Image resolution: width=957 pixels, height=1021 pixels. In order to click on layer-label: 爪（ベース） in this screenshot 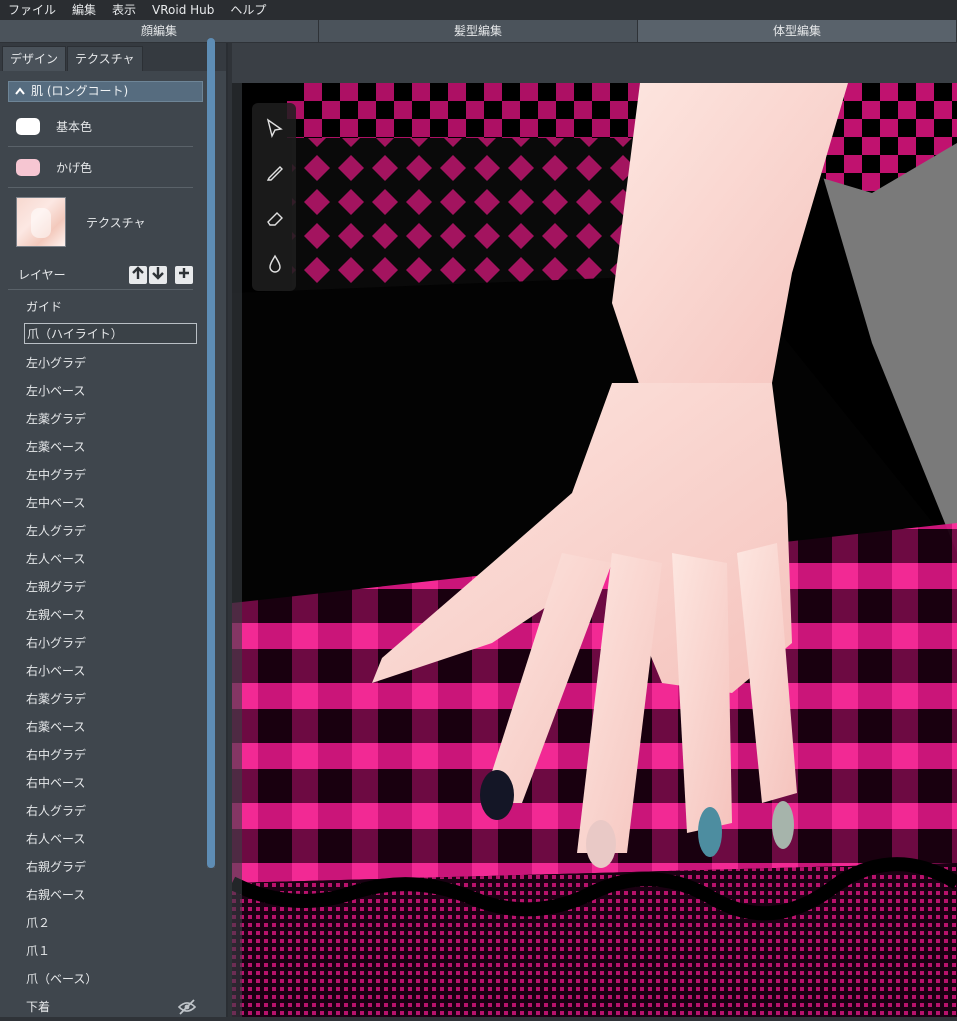, I will do `click(62, 979)`.